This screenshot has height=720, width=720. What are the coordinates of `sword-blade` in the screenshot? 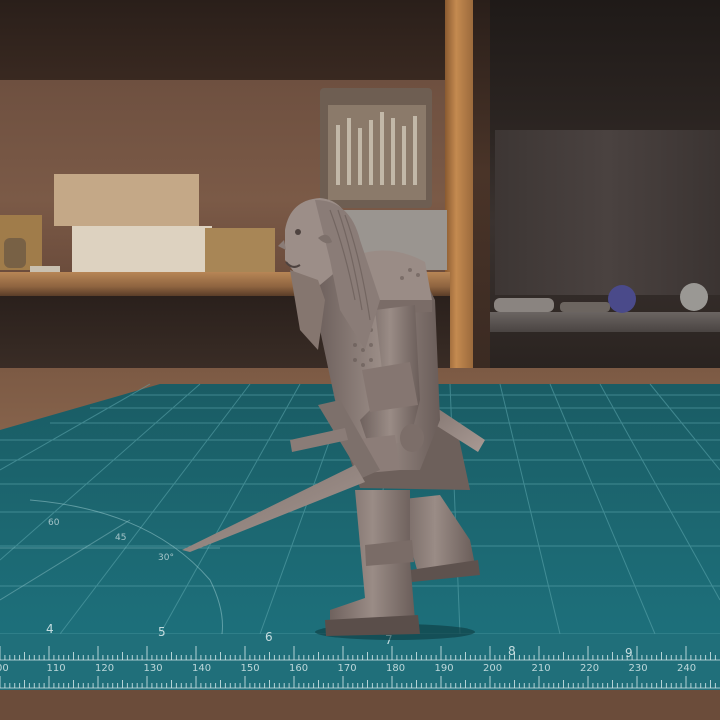 It's located at (273, 508).